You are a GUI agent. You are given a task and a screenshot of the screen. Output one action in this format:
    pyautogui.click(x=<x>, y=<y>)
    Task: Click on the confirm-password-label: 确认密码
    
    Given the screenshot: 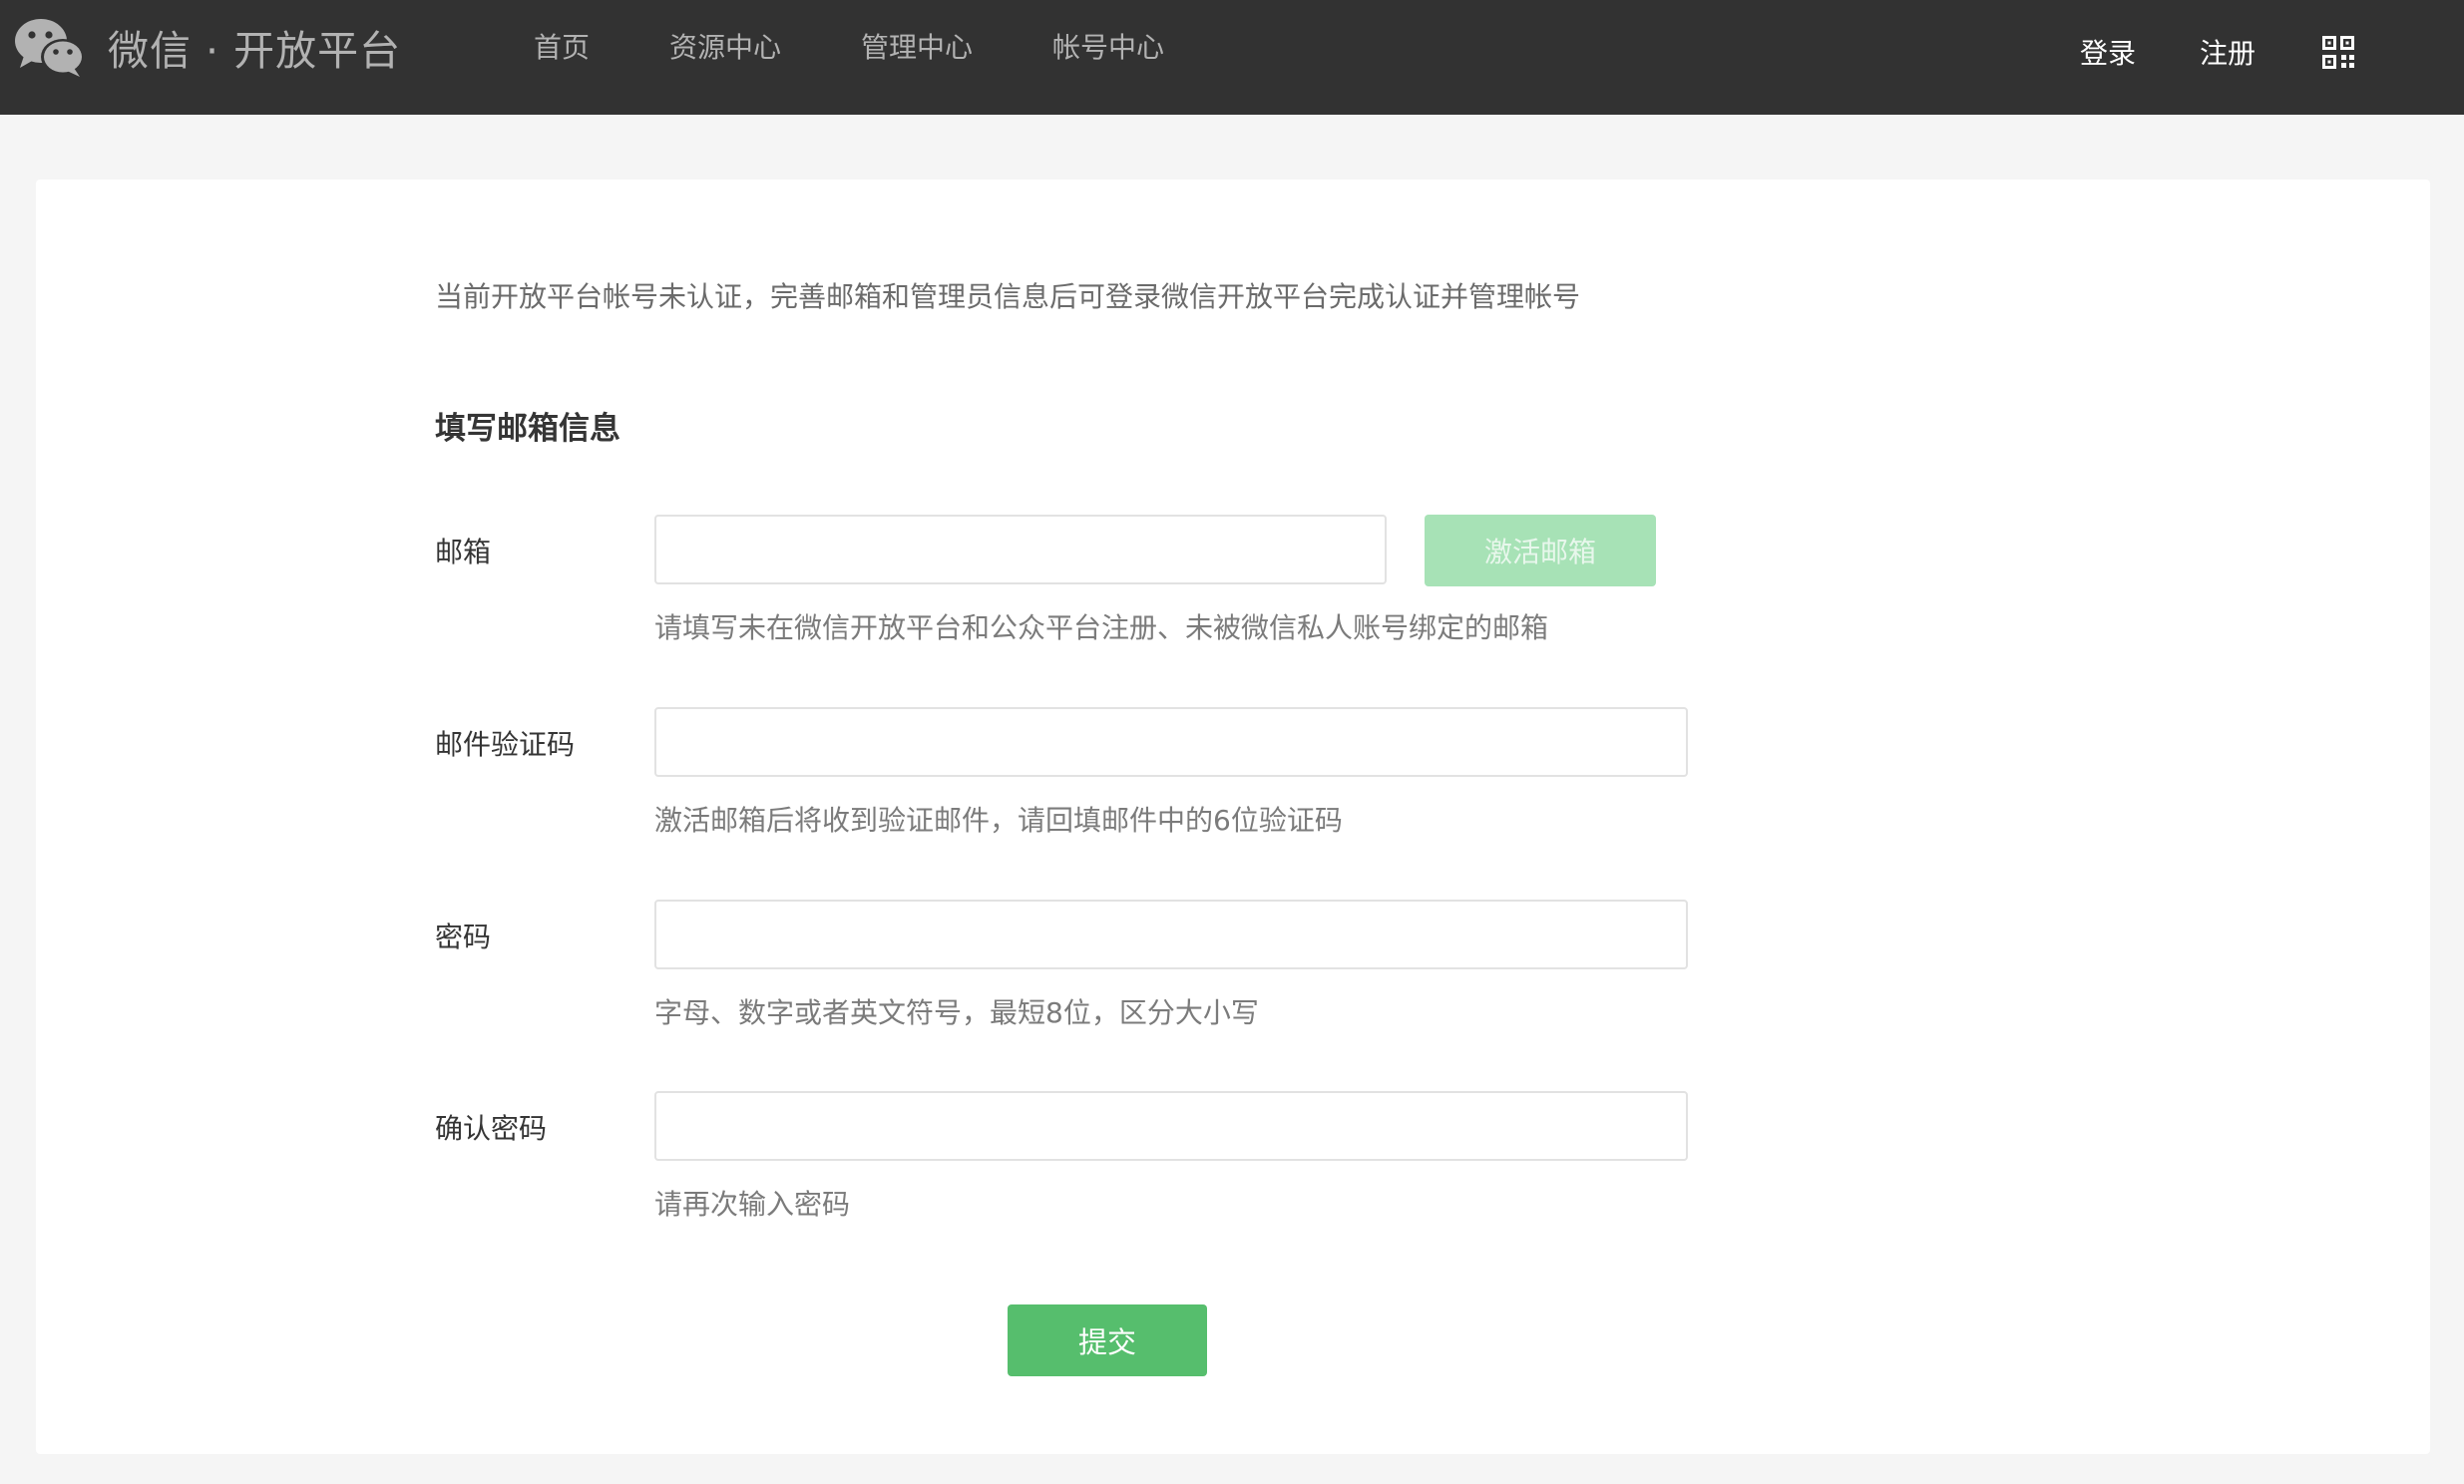 What is the action you would take?
    pyautogui.click(x=491, y=1128)
    